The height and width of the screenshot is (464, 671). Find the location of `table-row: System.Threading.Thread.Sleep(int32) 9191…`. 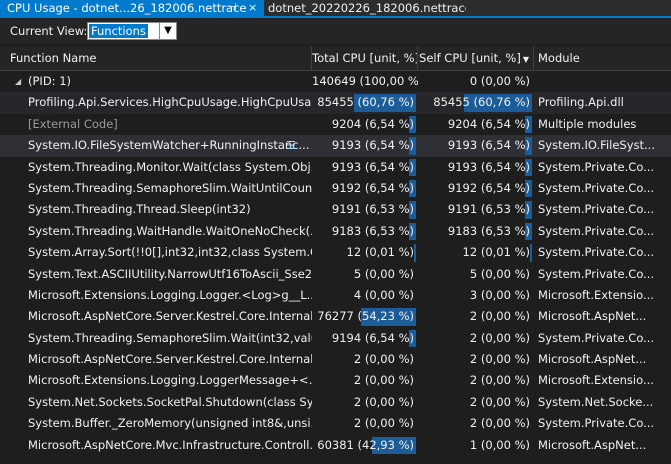

table-row: System.Threading.Thread.Sleep(int32) 9191… is located at coordinates (335, 209).